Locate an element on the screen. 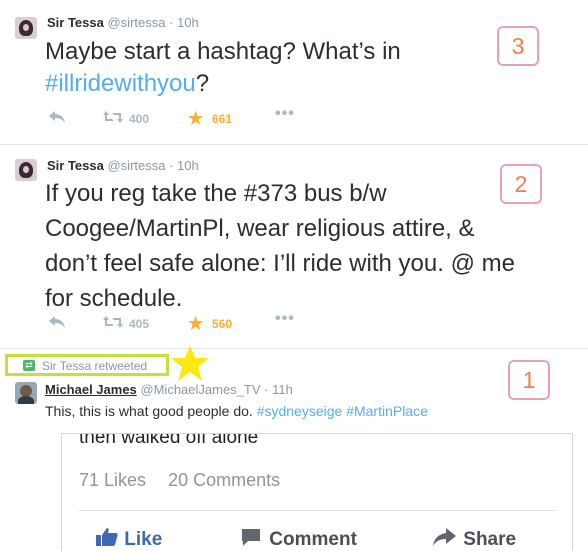 This screenshot has height=551, width=588. comment-icon is located at coordinates (252, 539).